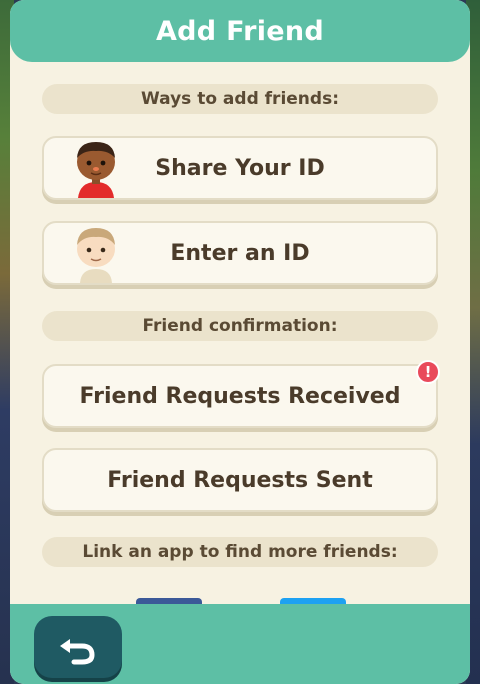 The height and width of the screenshot is (684, 480). What do you see at coordinates (96, 255) in the screenshot?
I see `villager-avatar-plain-icon` at bounding box center [96, 255].